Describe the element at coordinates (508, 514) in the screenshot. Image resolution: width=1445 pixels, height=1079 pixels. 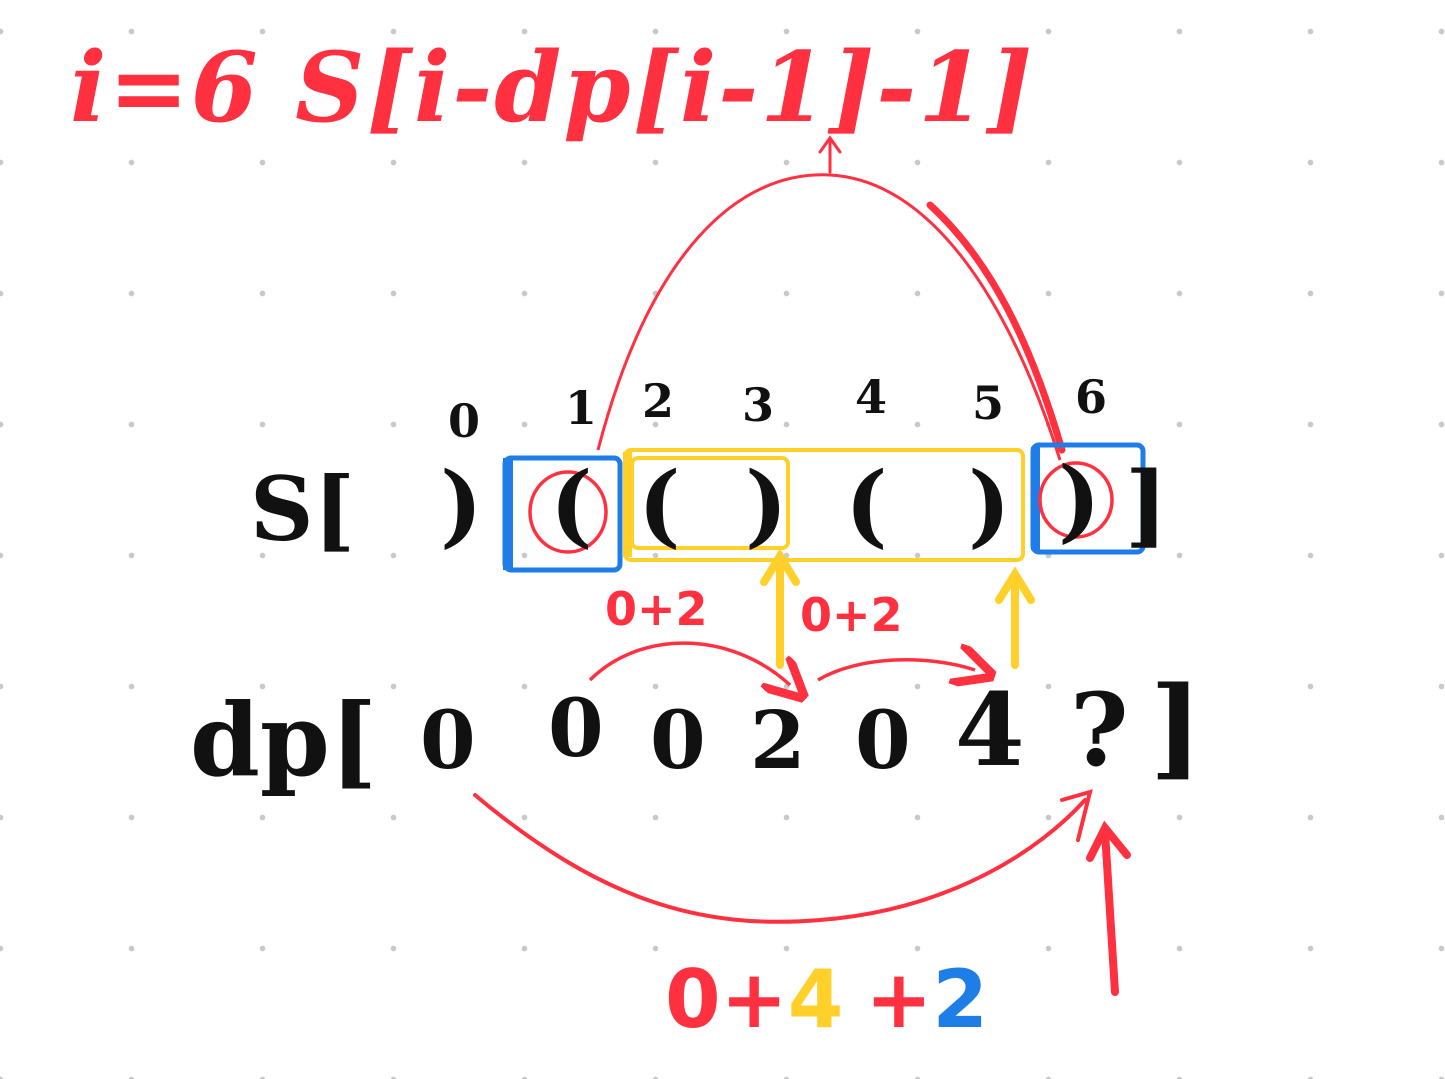
I see `blue-box-left-edge` at that location.